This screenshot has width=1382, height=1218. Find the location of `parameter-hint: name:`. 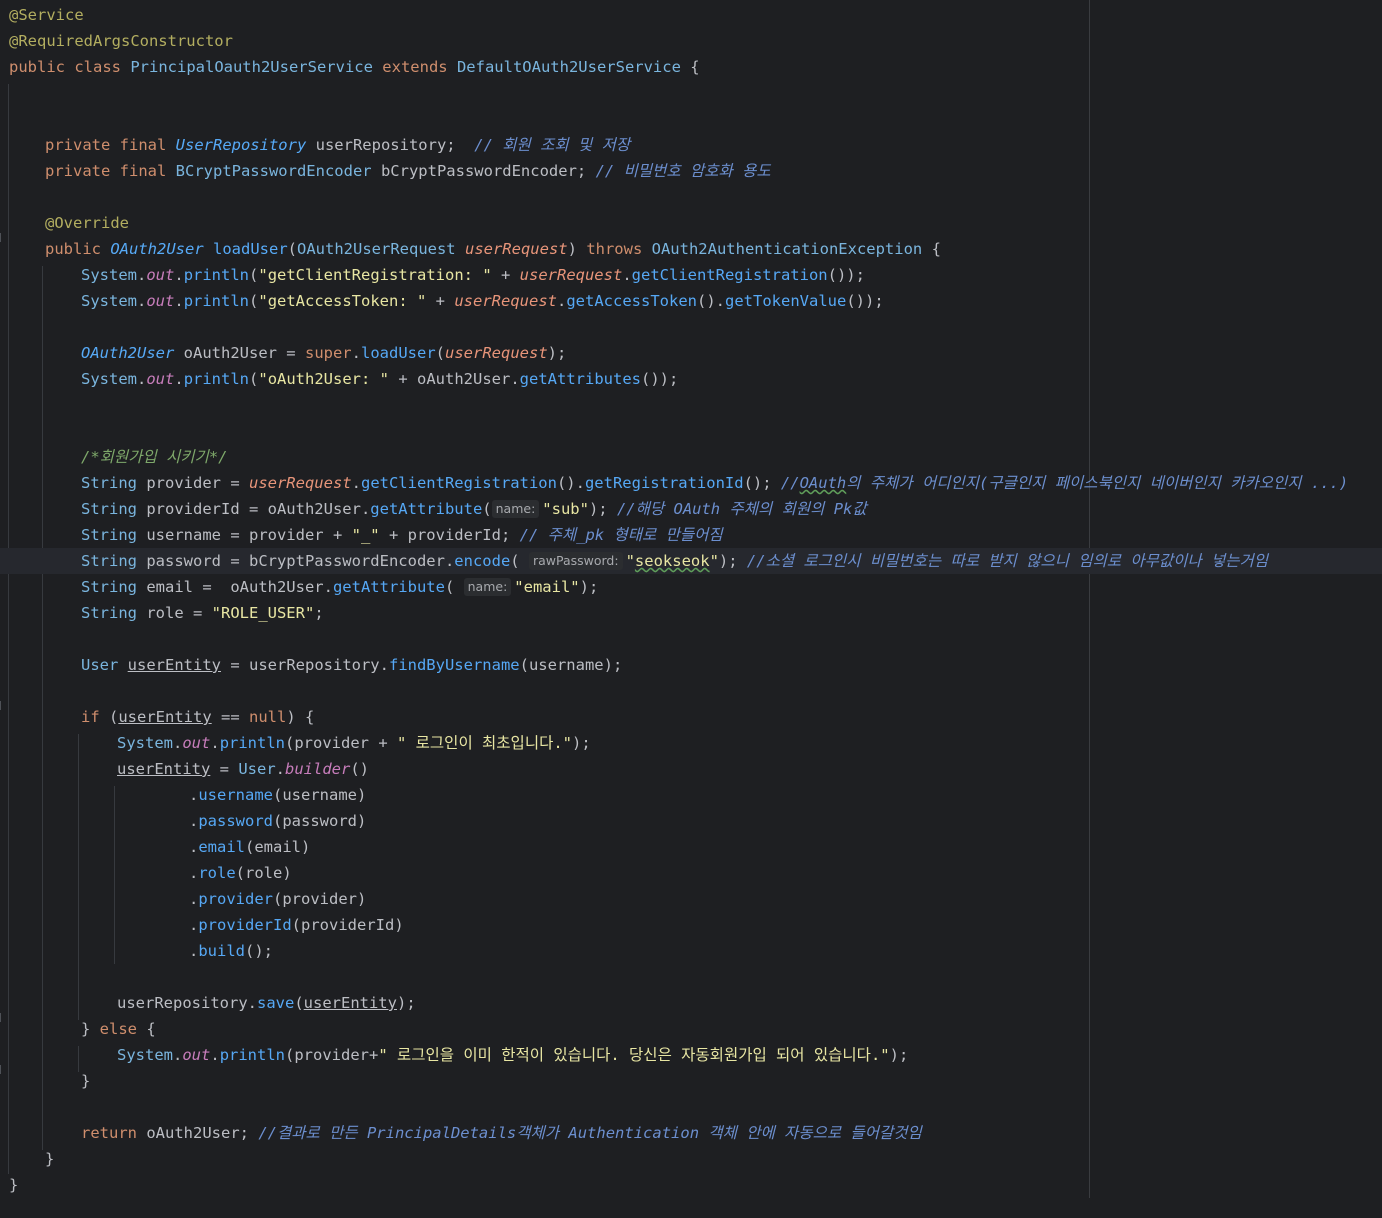

parameter-hint: name: is located at coordinates (515, 509).